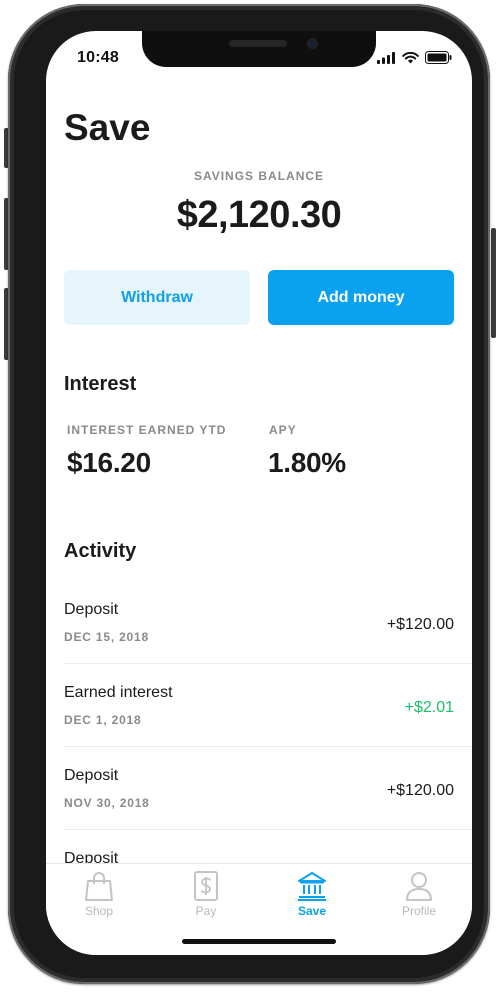  I want to click on activity-row: Deposit DEC 15, 2018 +$120.00, so click(268, 622).